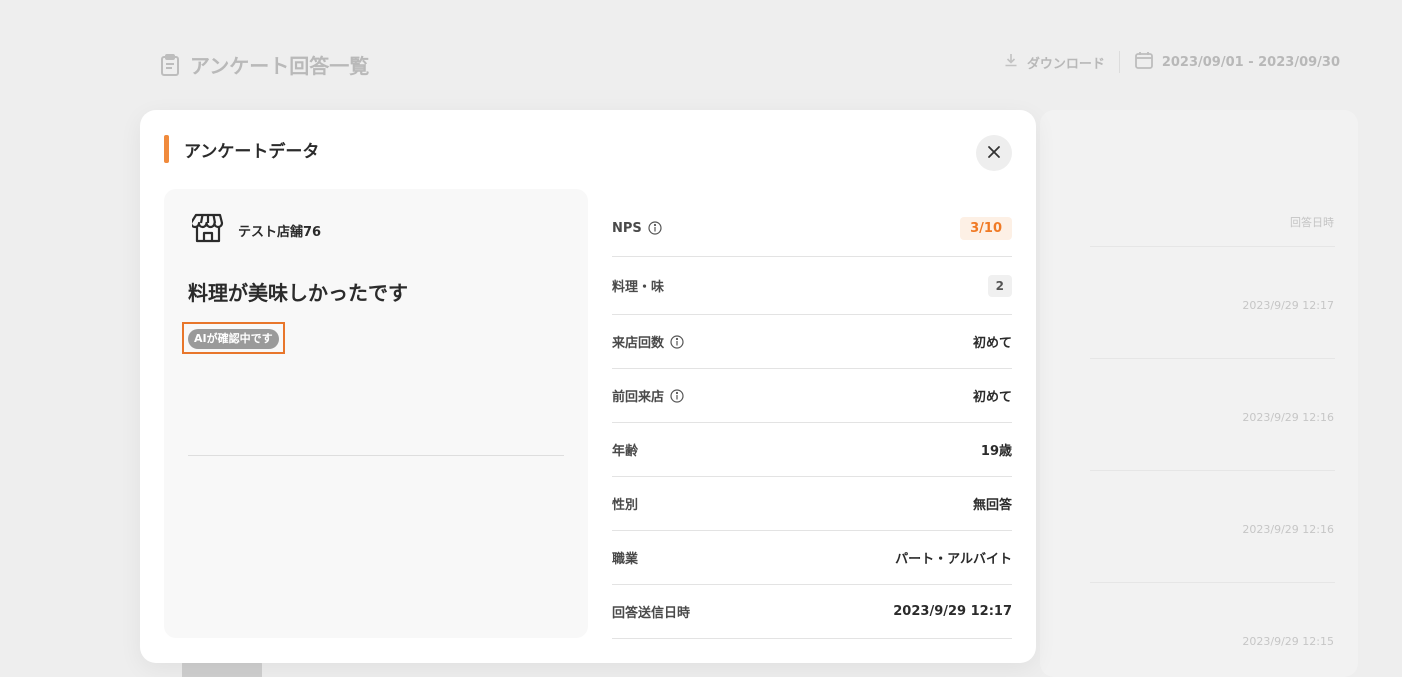 Image resolution: width=1402 pixels, height=677 pixels. Describe the element at coordinates (627, 228) in the screenshot. I see `field-label-text: NPS` at that location.